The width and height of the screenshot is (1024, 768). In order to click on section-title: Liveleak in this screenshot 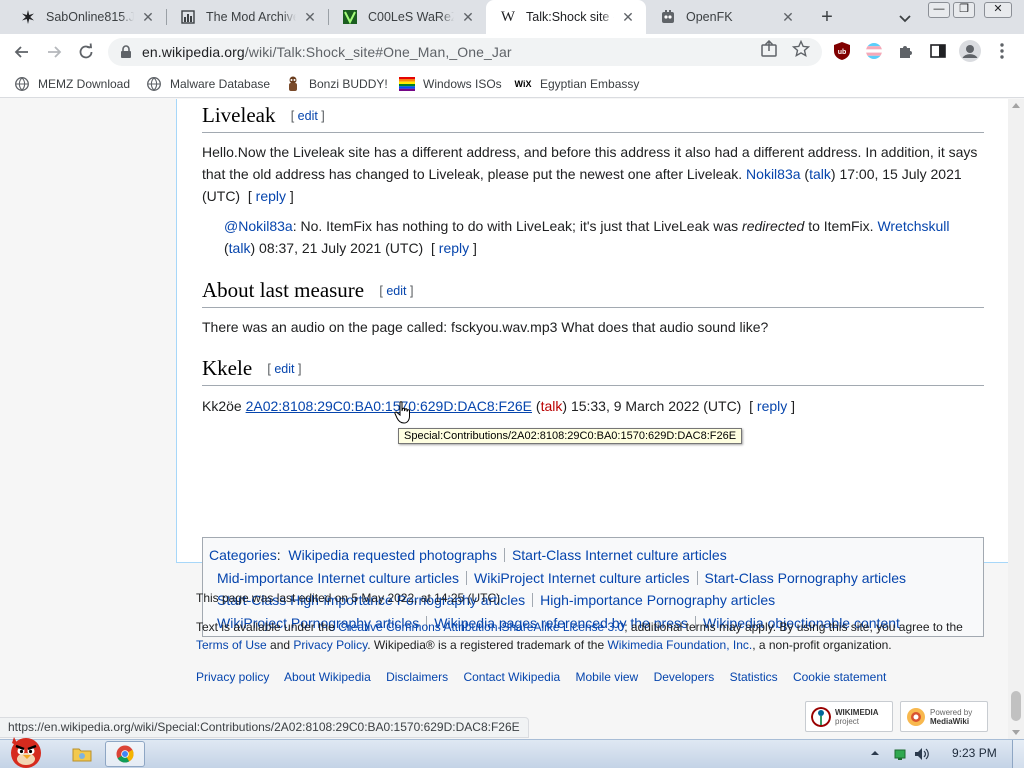, I will do `click(239, 115)`.